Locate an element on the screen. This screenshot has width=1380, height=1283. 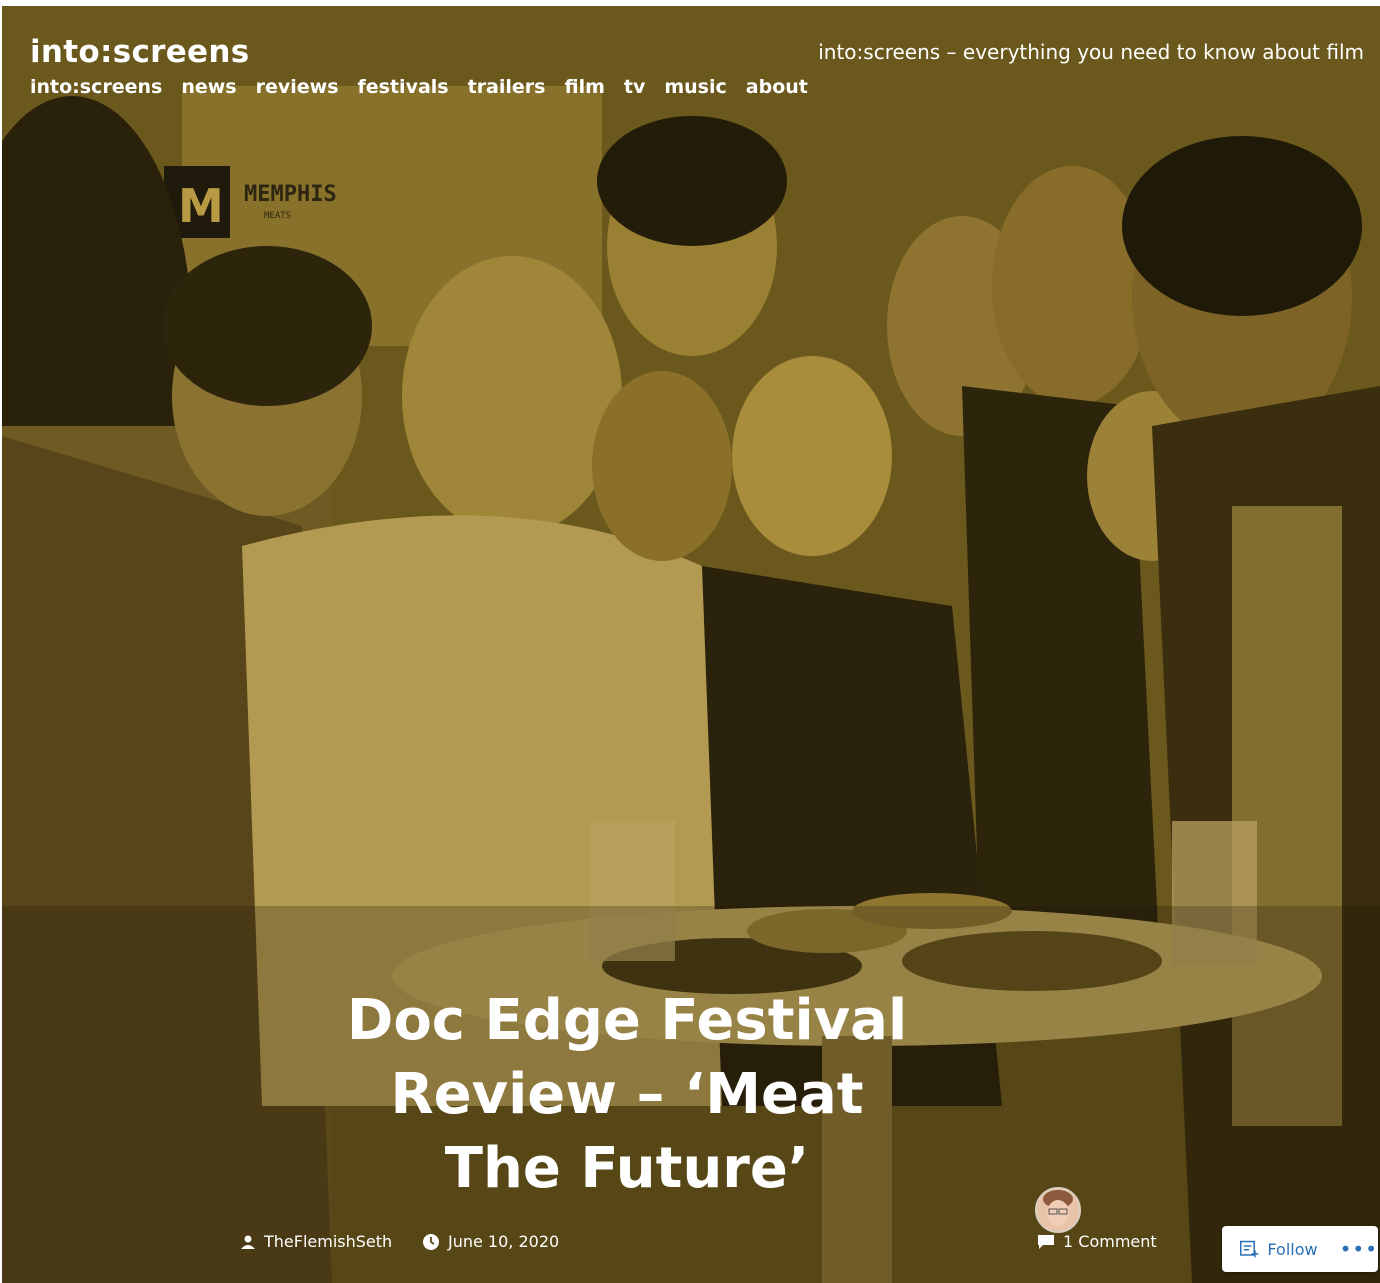
avatar-image is located at coordinates (1058, 1210).